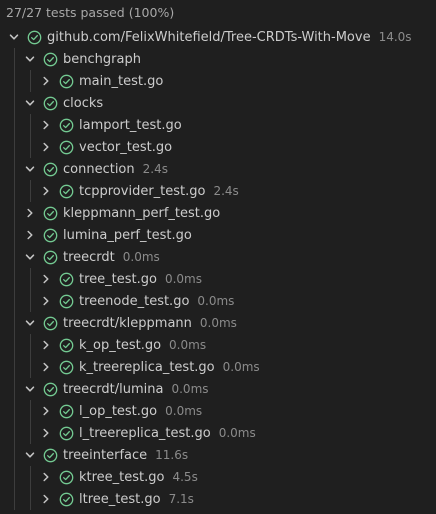 This screenshot has height=514, width=436. Describe the element at coordinates (218, 455) in the screenshot. I see `test-tree-item: treeinterface 11.6s` at that location.